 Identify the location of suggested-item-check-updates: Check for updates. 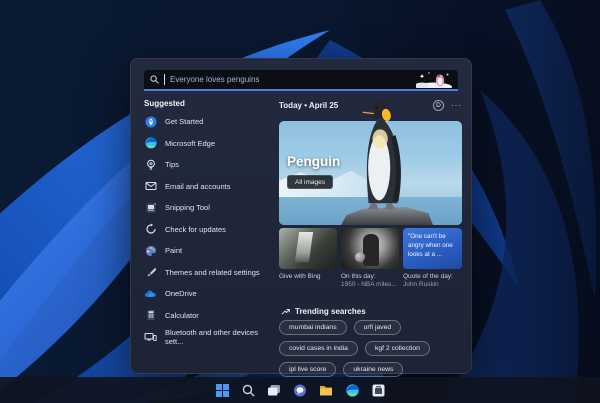
(210, 230).